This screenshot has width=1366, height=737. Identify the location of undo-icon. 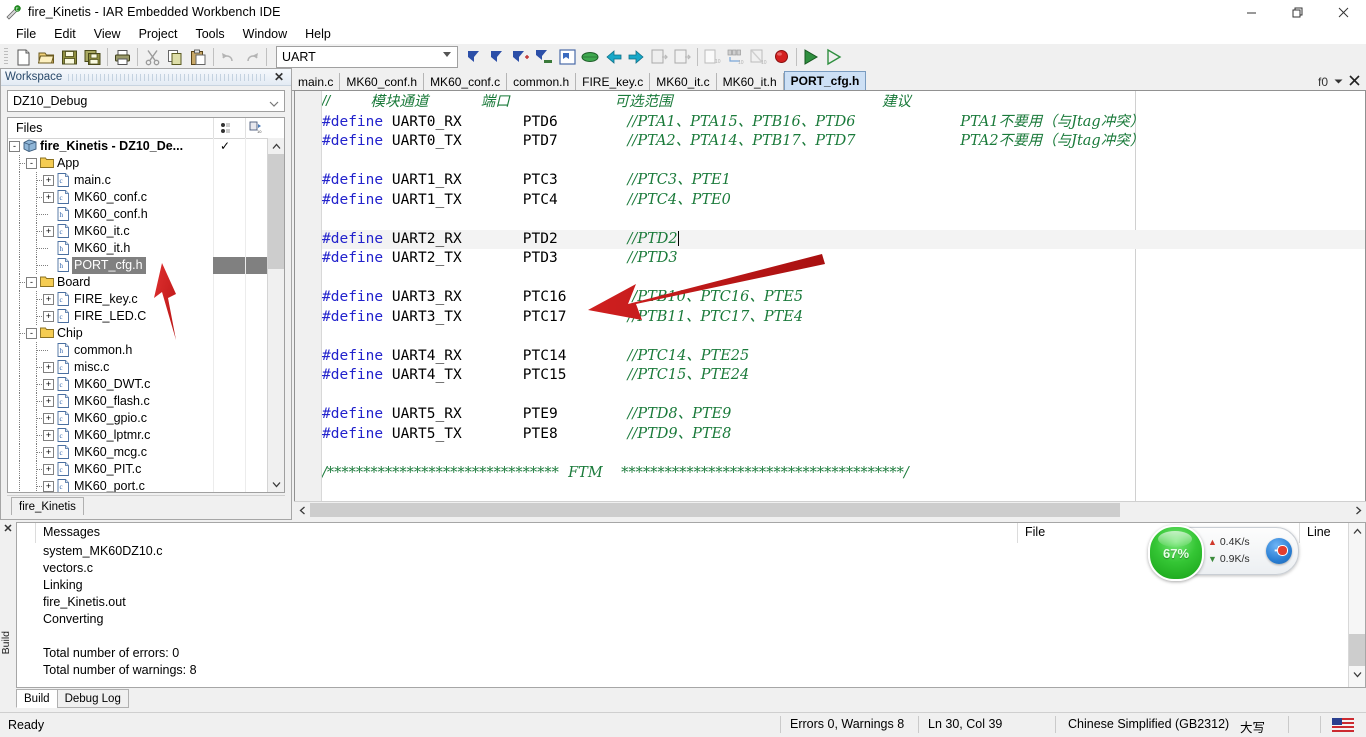
(228, 57).